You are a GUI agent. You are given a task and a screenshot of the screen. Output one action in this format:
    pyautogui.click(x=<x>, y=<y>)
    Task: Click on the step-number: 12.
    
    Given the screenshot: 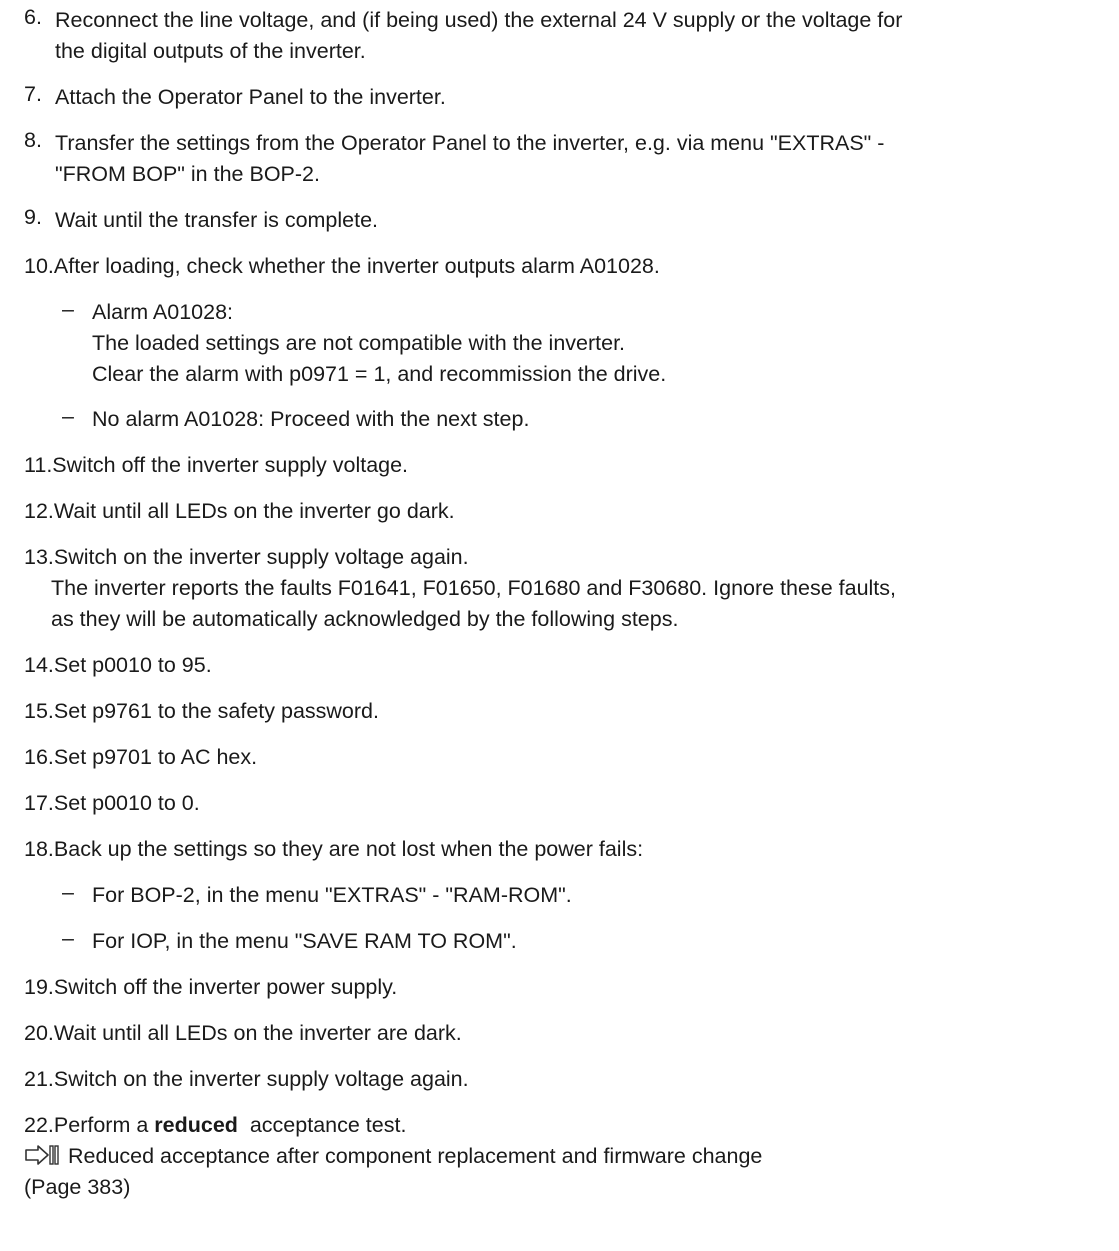 What is the action you would take?
    pyautogui.click(x=39, y=511)
    